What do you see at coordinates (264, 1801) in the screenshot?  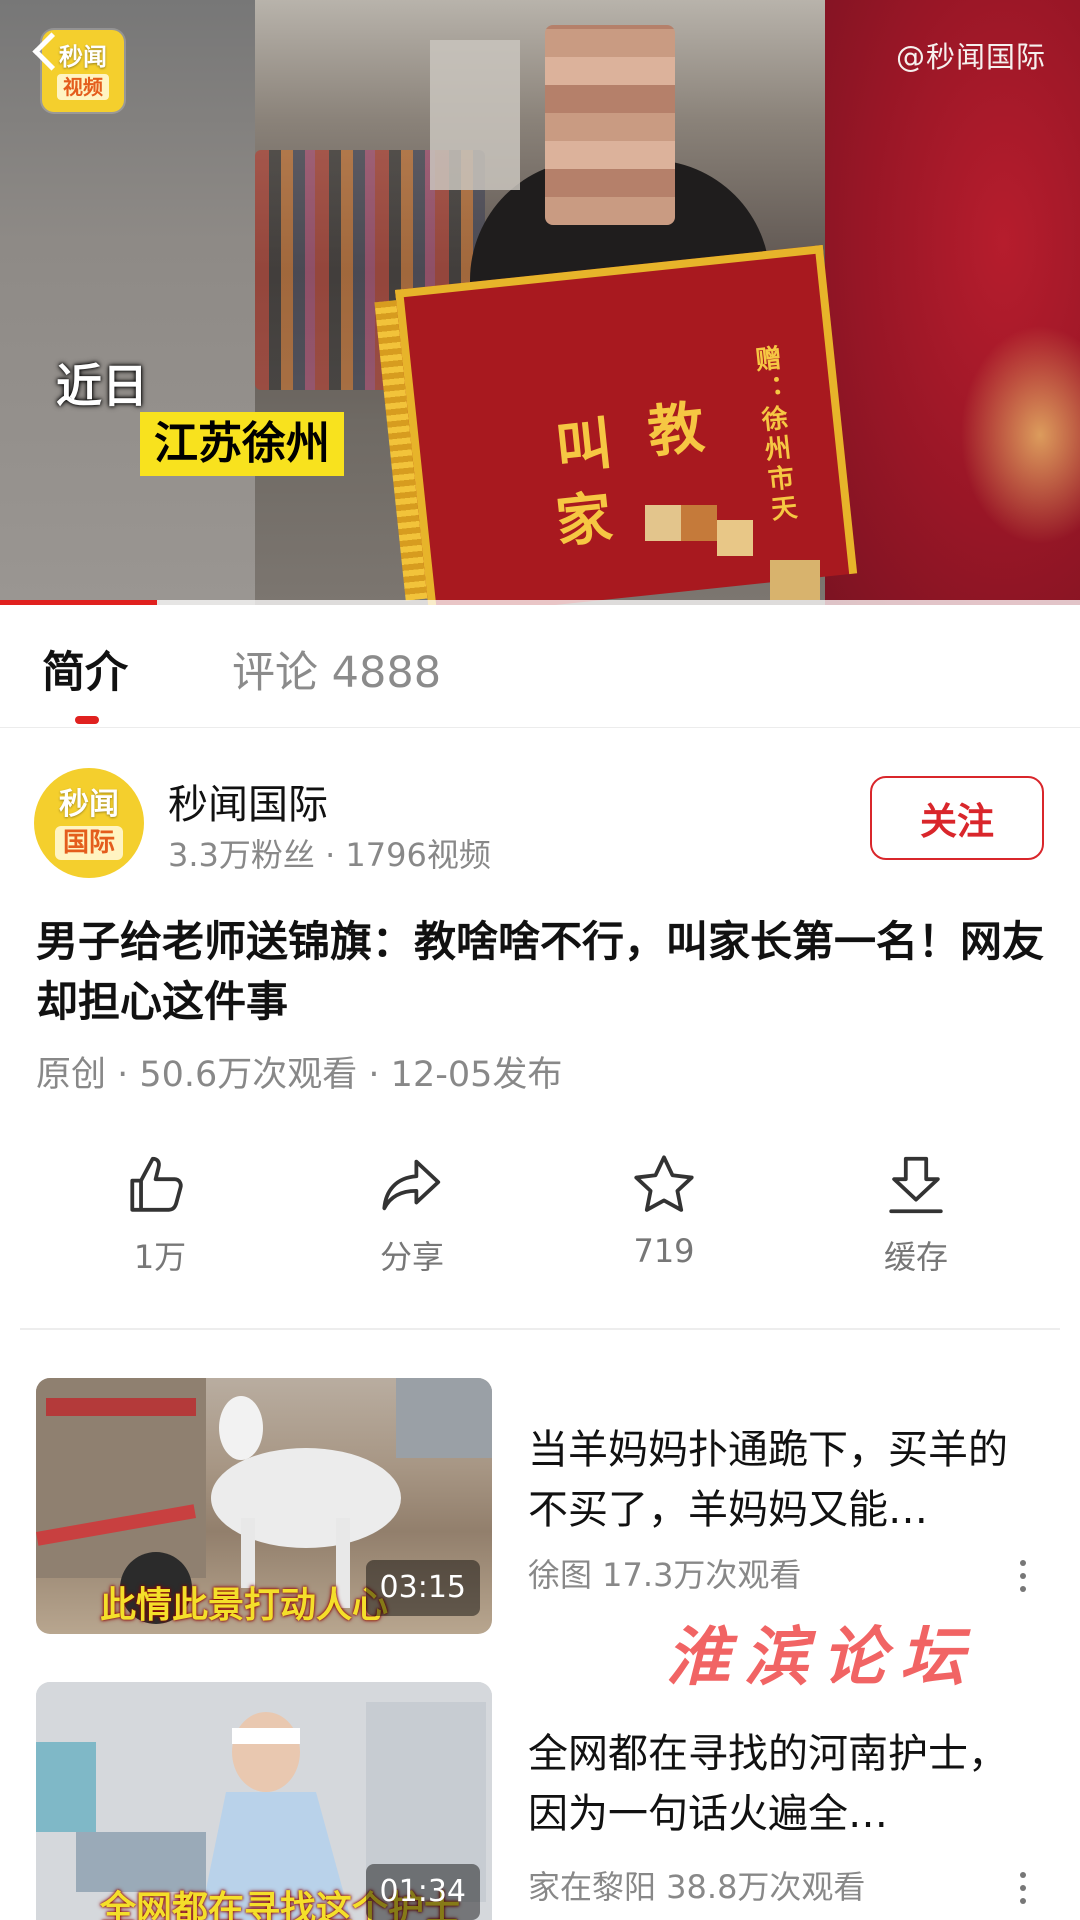 I see `video-thumbnail: 全网都在寻找这个护士 01:34` at bounding box center [264, 1801].